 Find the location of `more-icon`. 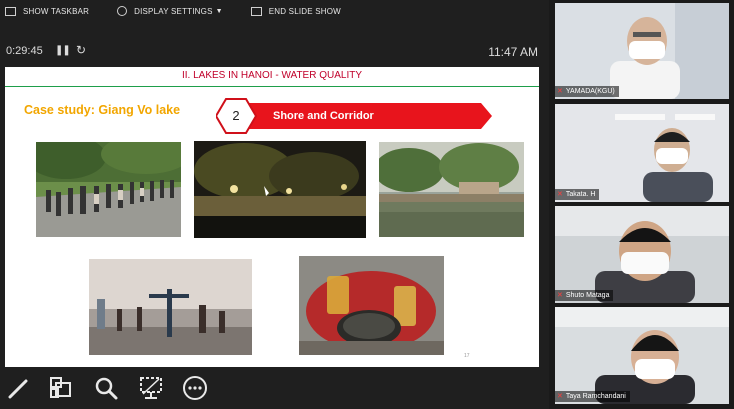

more-icon is located at coordinates (195, 388).